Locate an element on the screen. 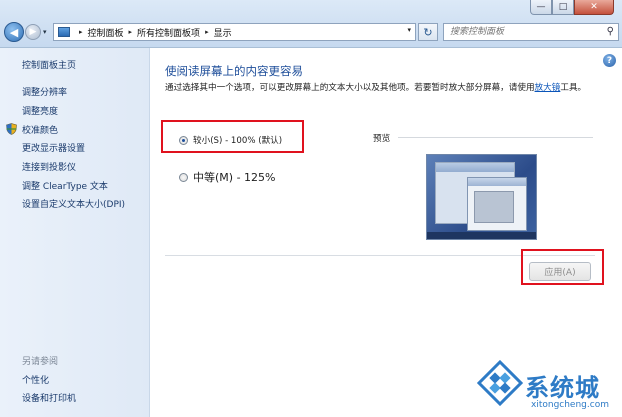 The height and width of the screenshot is (417, 622). sidebar-item-home: 控制面板主页 is located at coordinates (49, 64).